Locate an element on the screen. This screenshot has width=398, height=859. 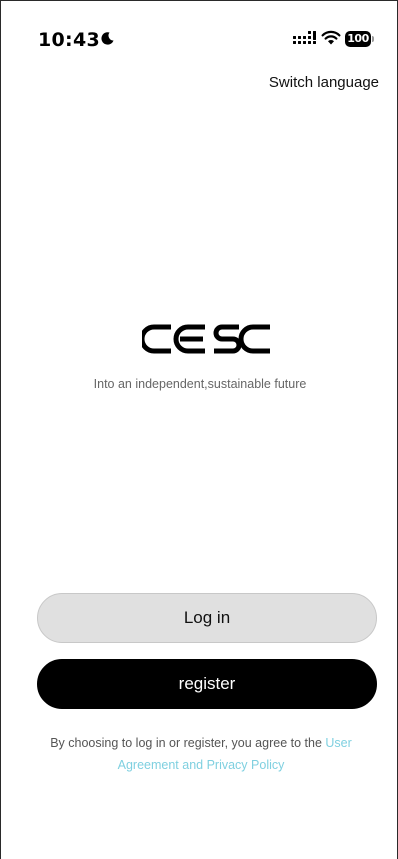
login-button: Log in is located at coordinates (207, 618).